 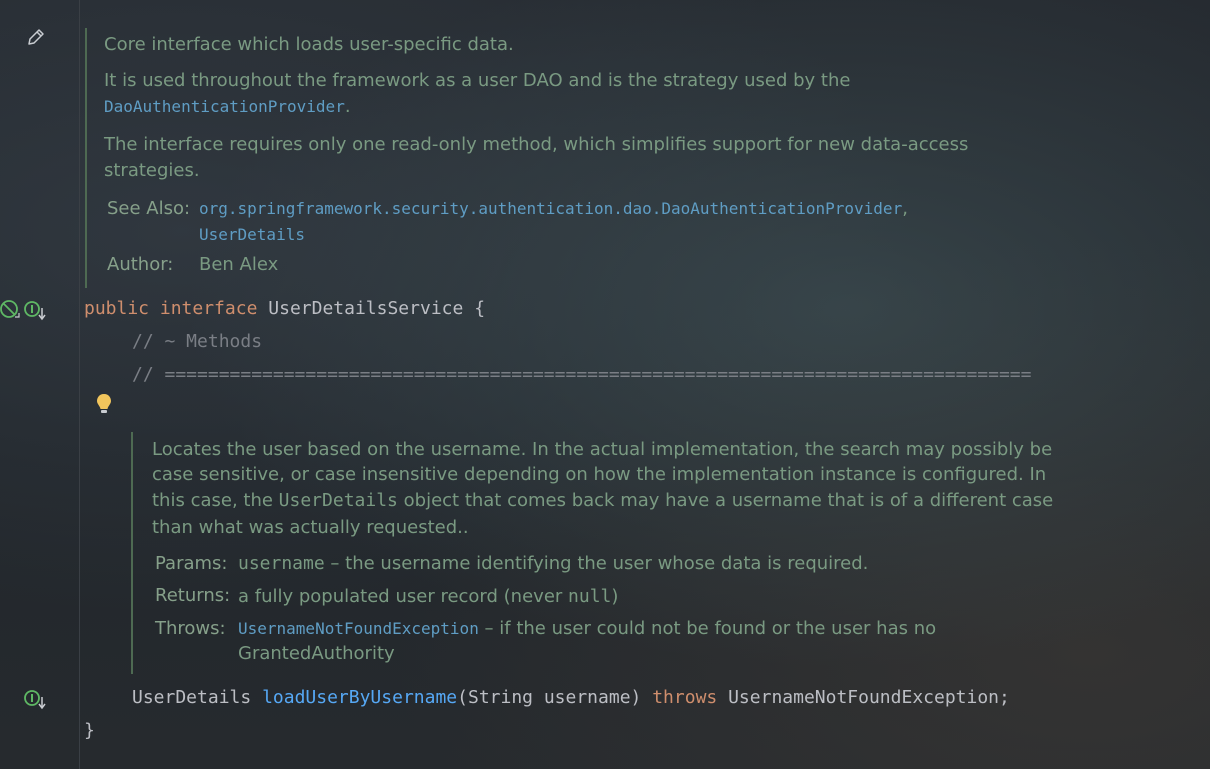 I want to click on interface-declaration: public interface UserDetailsService {, so click(x=284, y=308).